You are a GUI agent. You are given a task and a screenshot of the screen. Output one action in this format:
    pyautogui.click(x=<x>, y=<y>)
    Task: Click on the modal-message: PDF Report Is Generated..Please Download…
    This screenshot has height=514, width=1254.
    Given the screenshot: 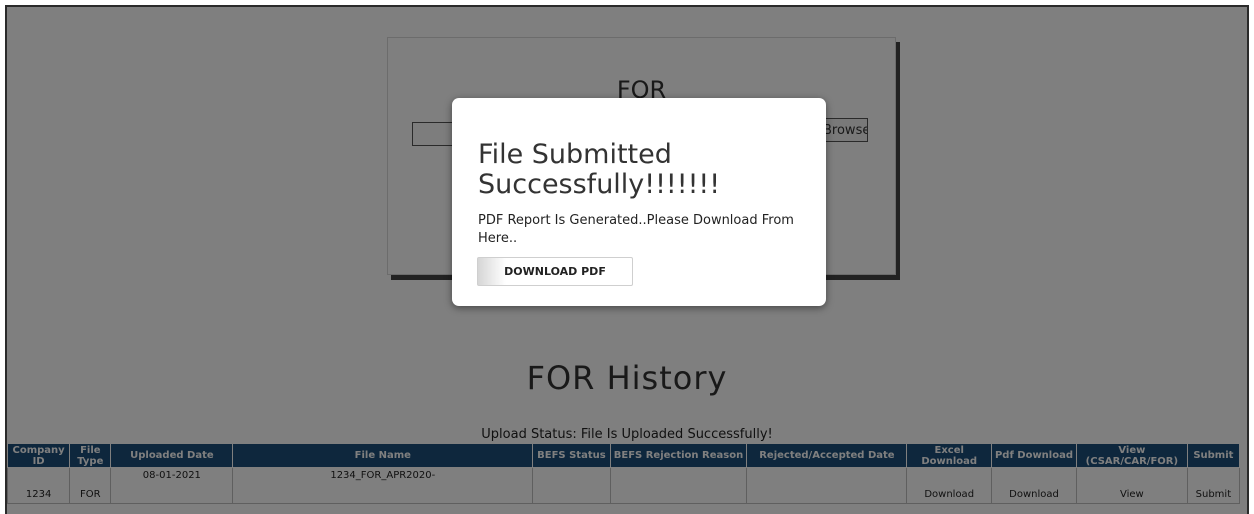 What is the action you would take?
    pyautogui.click(x=636, y=229)
    